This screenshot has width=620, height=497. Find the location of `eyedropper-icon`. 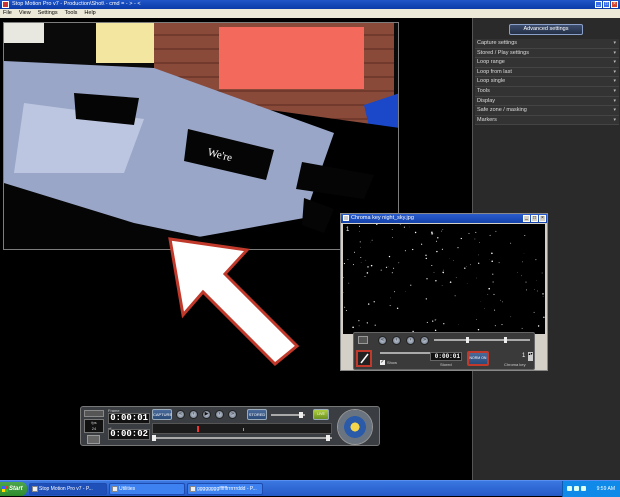

eyedropper-icon is located at coordinates (364, 358).